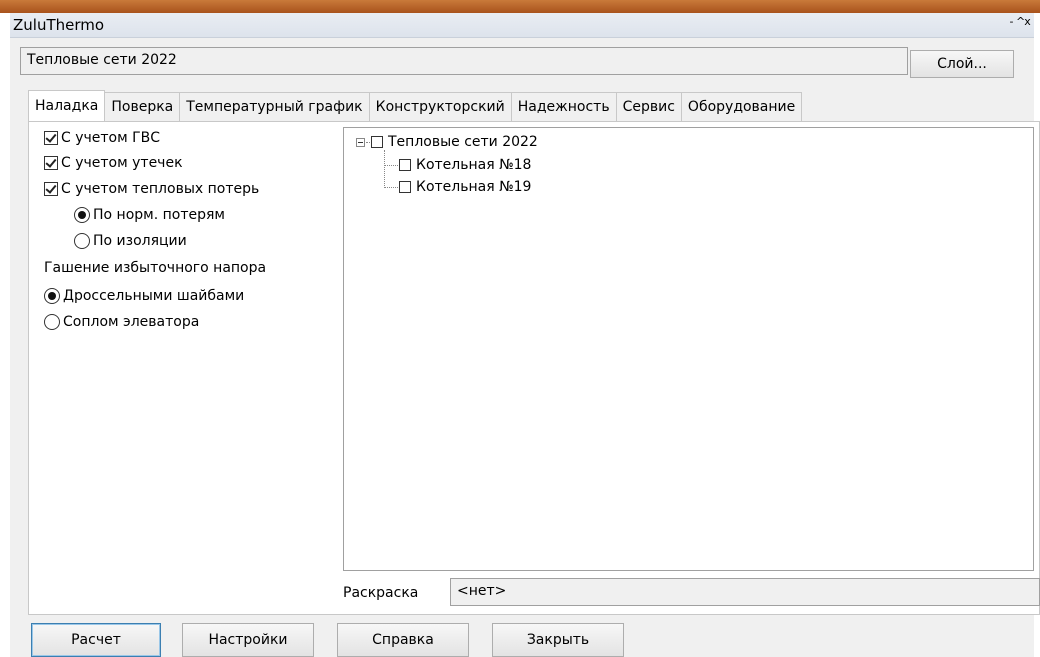  Describe the element at coordinates (155, 268) in the screenshot. I see `pressure-group-label: Гашение избыточного напора` at that location.